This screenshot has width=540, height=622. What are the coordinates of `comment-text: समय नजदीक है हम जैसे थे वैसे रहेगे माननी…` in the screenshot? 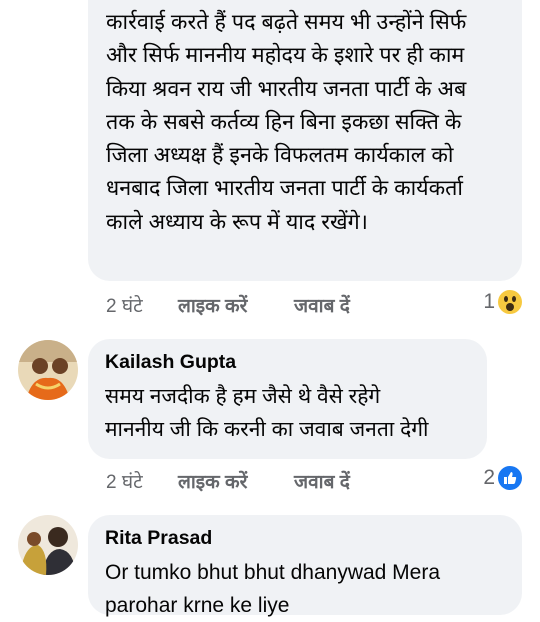 It's located at (291, 413).